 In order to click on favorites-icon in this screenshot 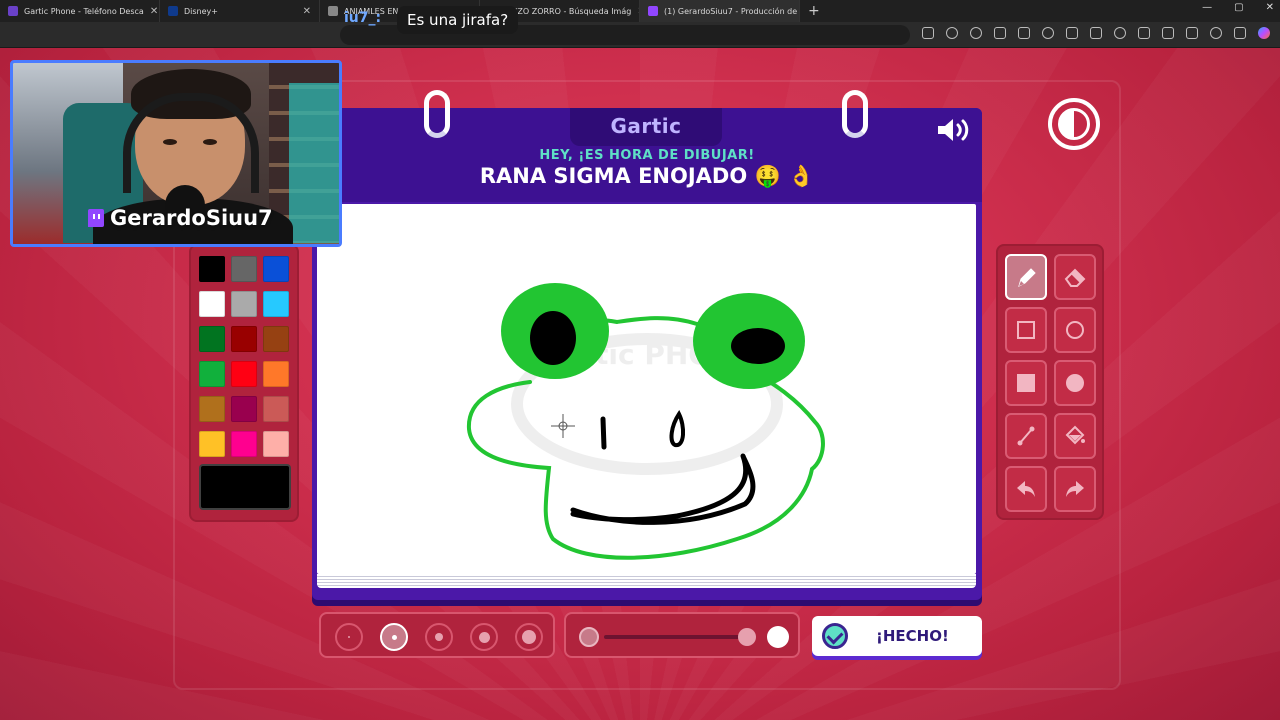, I will do `click(1096, 33)`.